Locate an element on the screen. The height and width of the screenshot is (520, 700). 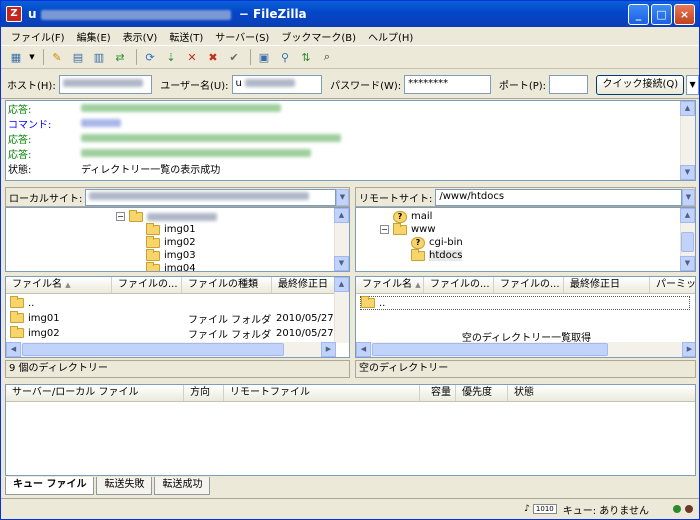
process-queue-icon: ⇣ is located at coordinates (171, 57).